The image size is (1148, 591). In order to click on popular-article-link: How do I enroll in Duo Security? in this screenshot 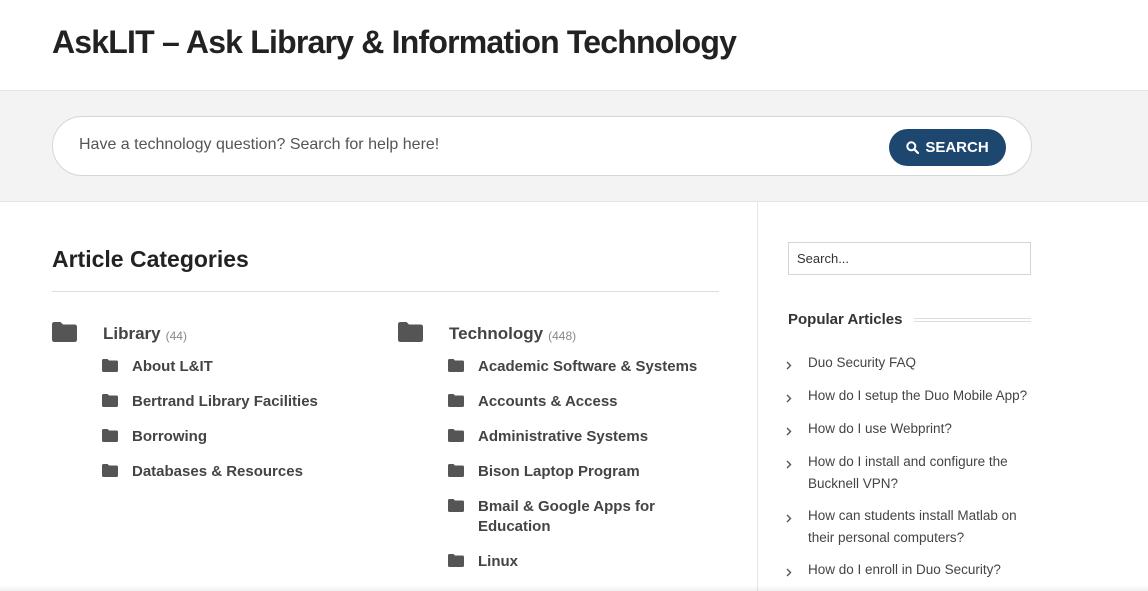, I will do `click(922, 570)`.